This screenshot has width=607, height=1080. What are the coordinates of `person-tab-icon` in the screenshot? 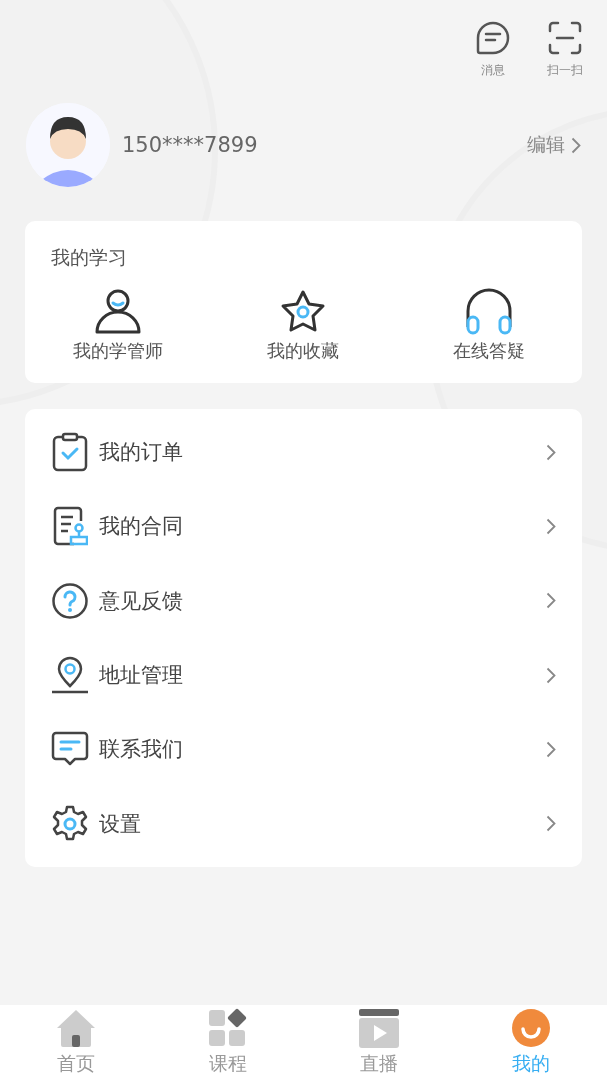 It's located at (531, 1028).